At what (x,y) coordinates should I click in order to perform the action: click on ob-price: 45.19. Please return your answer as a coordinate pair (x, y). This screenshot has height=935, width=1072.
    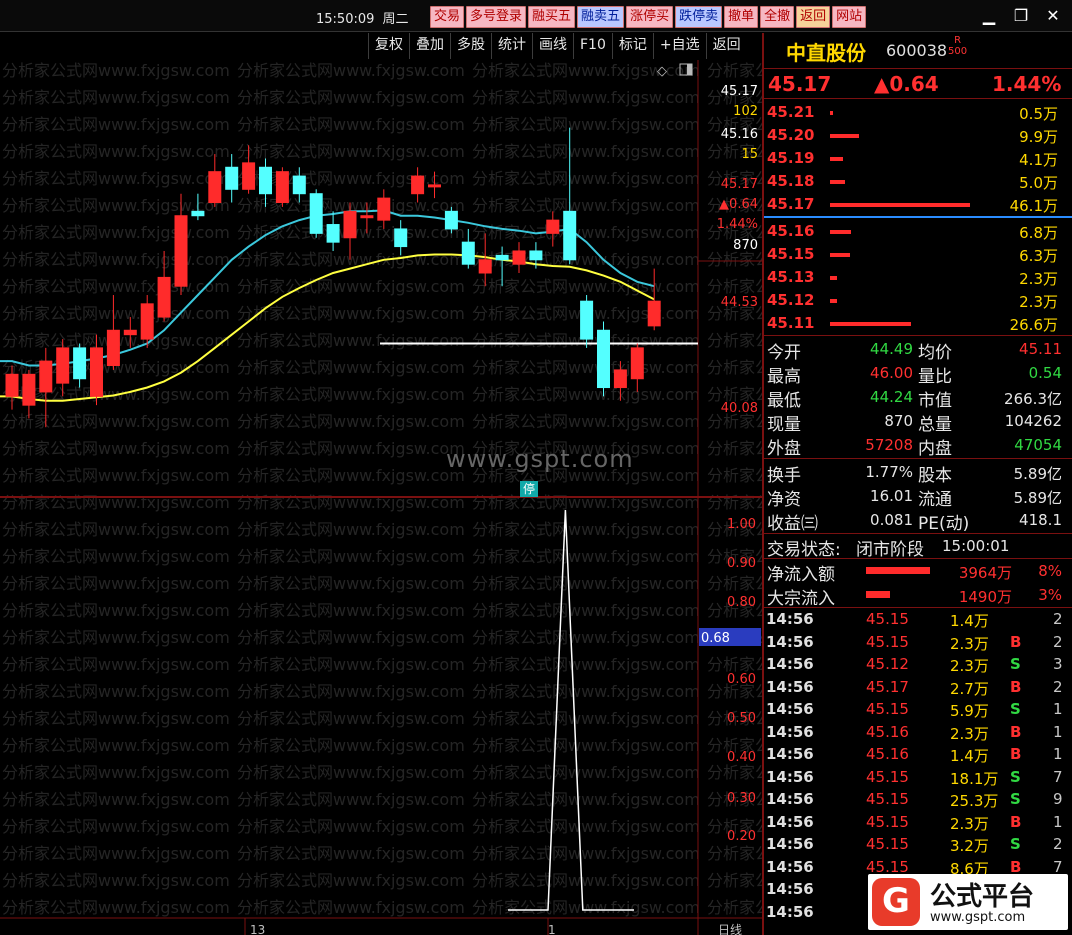
    Looking at the image, I should click on (791, 158).